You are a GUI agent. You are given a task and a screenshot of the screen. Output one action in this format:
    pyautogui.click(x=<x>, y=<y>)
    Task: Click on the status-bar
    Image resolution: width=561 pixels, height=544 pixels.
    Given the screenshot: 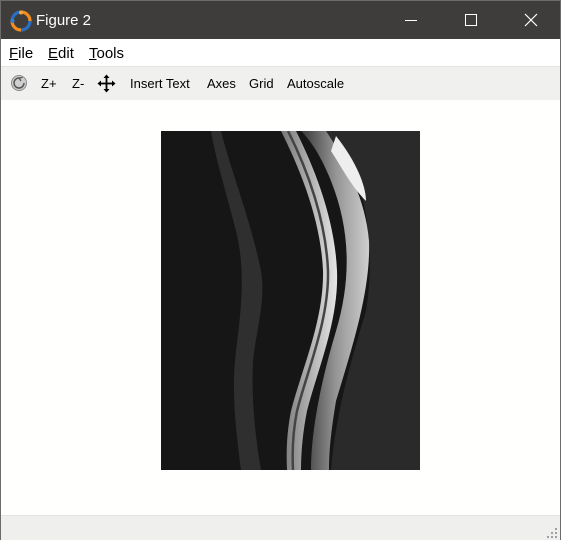 What is the action you would take?
    pyautogui.click(x=280, y=527)
    